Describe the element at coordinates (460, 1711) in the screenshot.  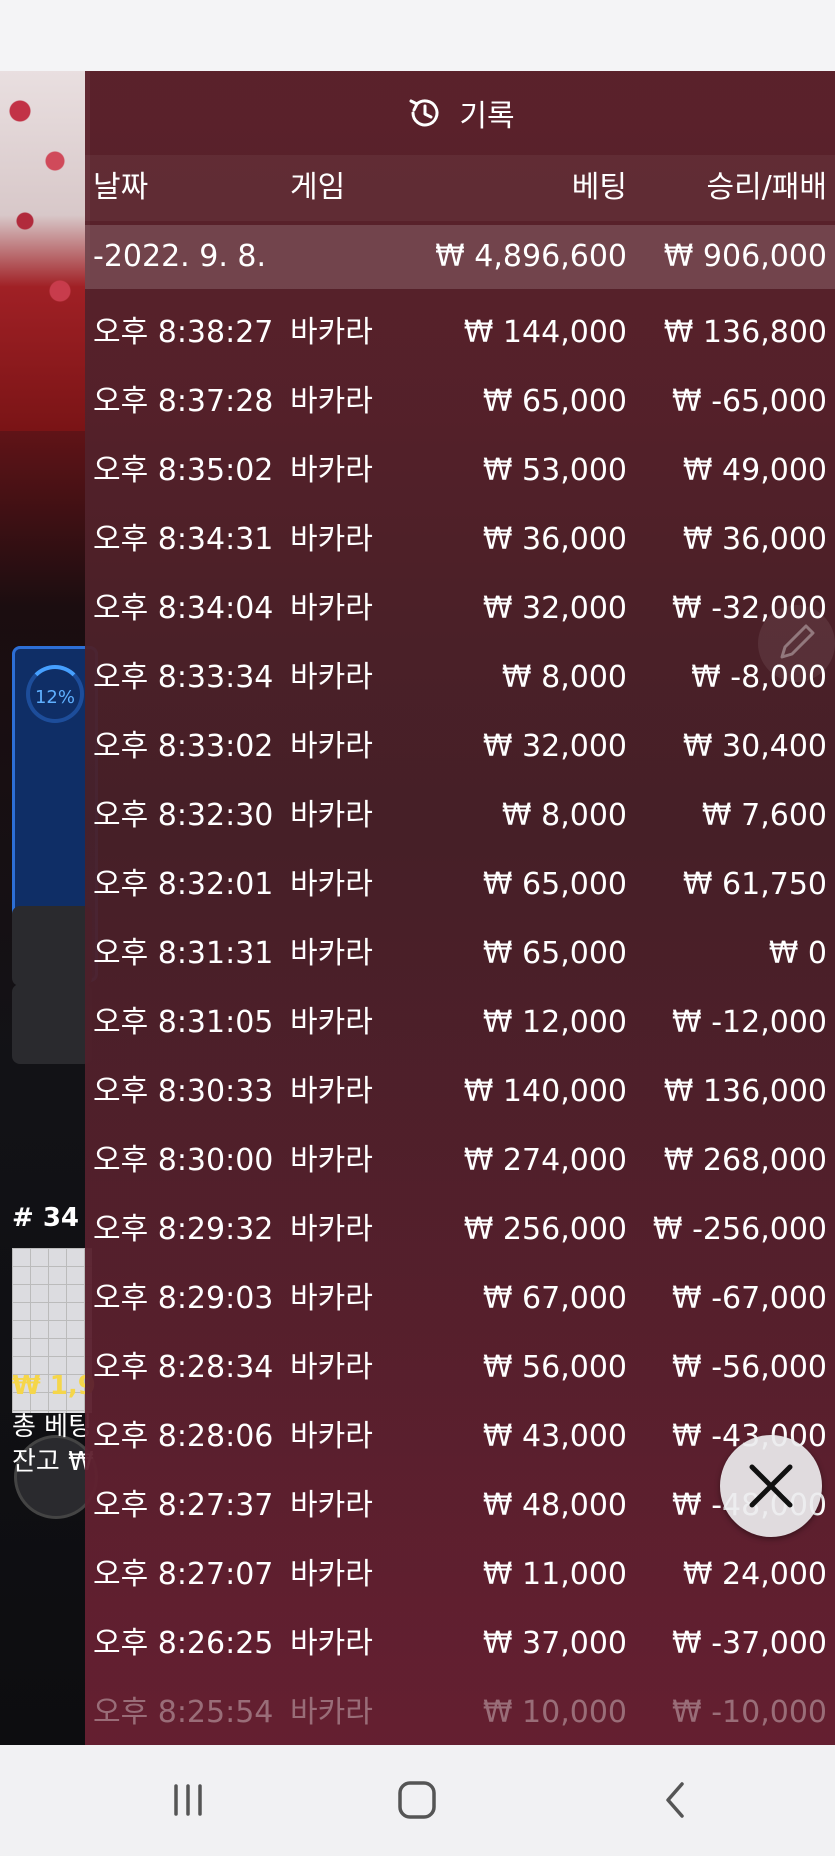
I see `history-row: 오후 8:25:54 바카라 ₩ 10,000 ₩ -10,000` at that location.